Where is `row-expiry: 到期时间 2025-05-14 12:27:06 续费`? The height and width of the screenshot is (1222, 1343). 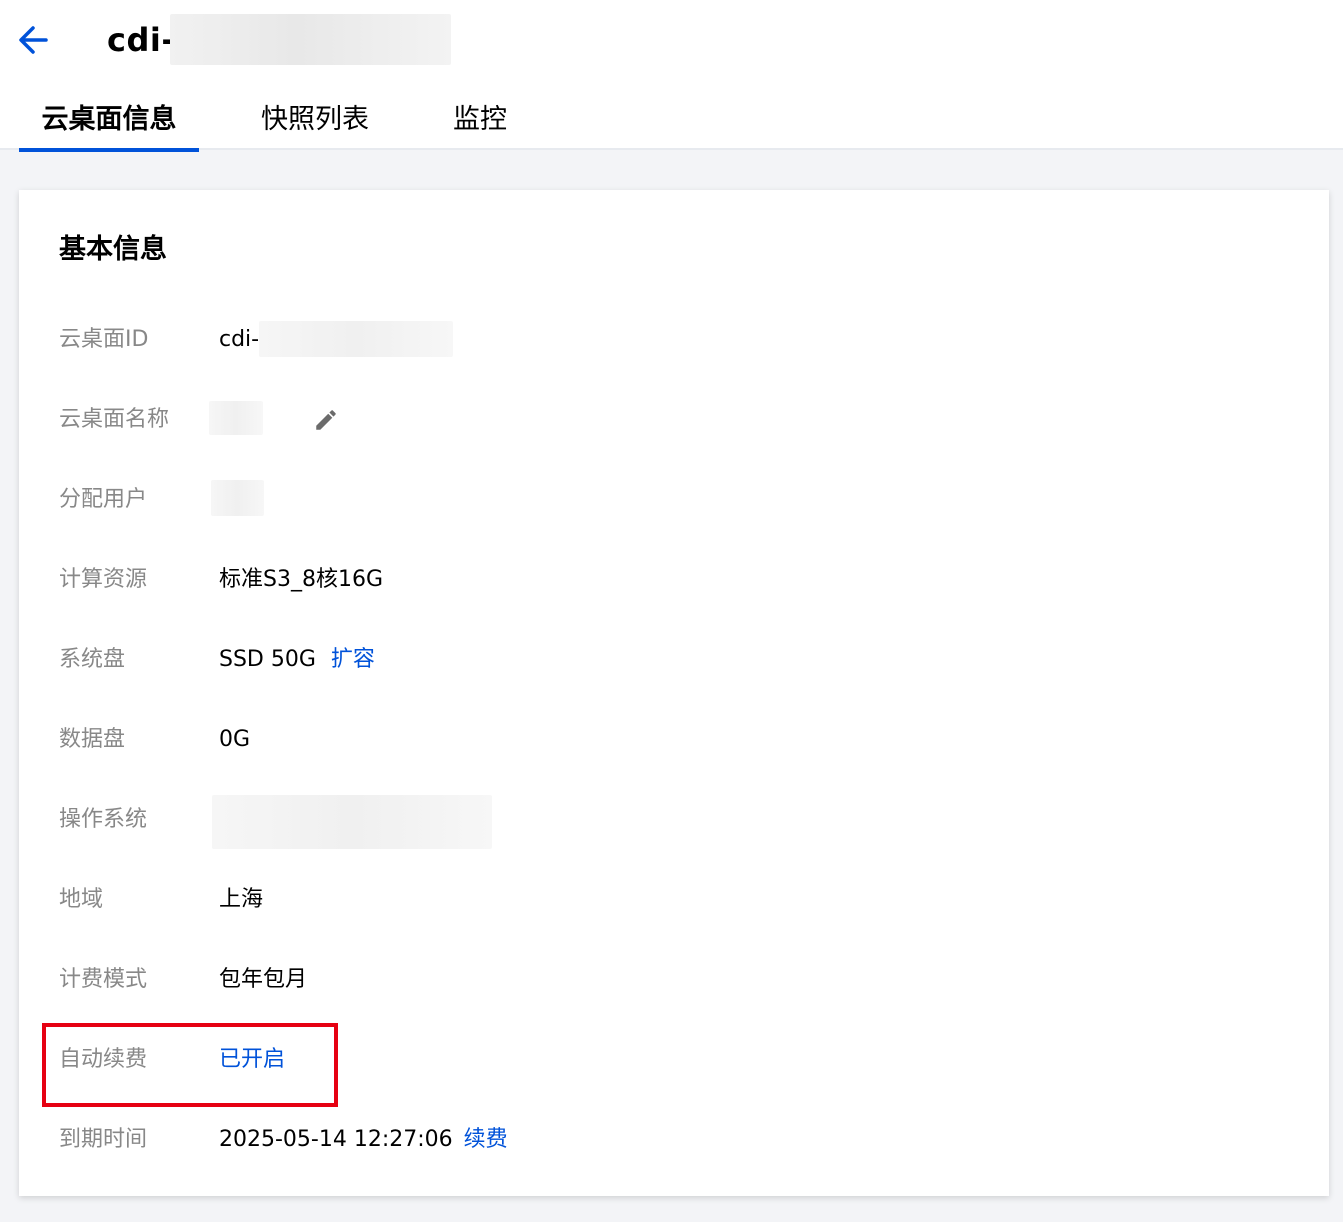
row-expiry: 到期时间 2025-05-14 12:27:06 续费 is located at coordinates (659, 1140).